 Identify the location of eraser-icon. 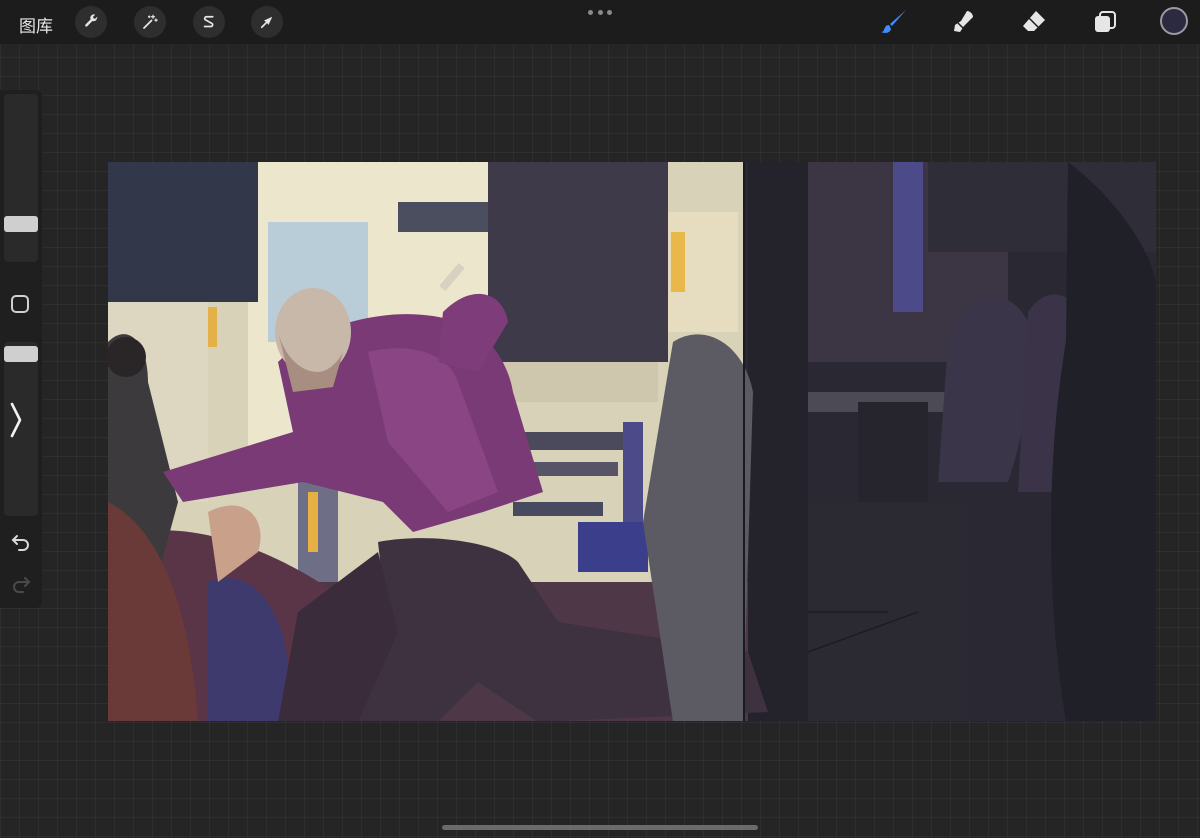
(1034, 22).